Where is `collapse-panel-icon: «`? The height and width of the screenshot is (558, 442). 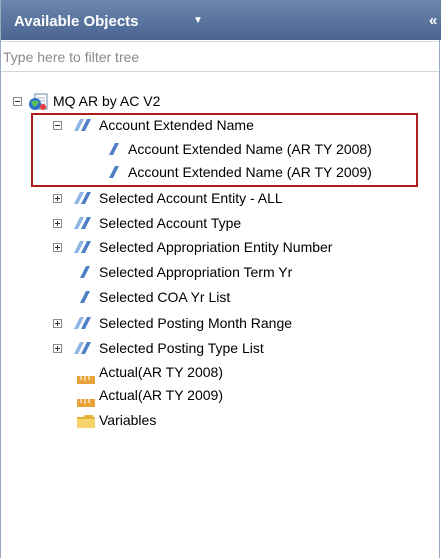
collapse-panel-icon: « is located at coordinates (433, 20).